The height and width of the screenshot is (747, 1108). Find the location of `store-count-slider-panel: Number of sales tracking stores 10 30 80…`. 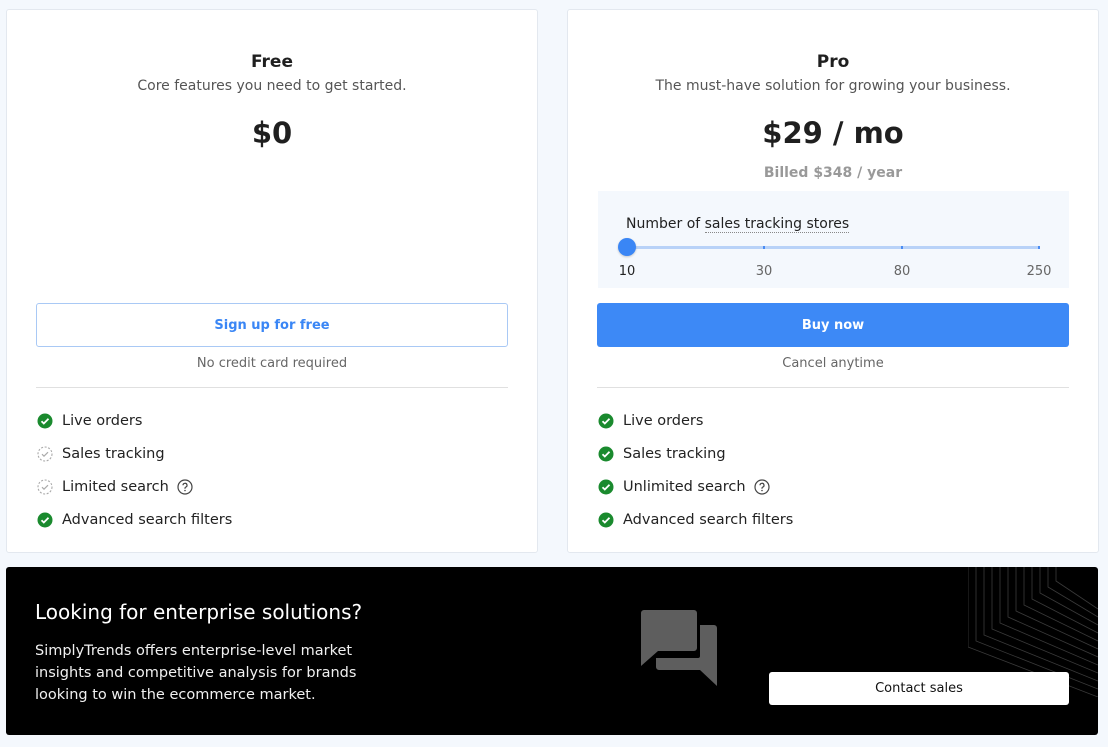

store-count-slider-panel: Number of sales tracking stores 10 30 80… is located at coordinates (833, 239).